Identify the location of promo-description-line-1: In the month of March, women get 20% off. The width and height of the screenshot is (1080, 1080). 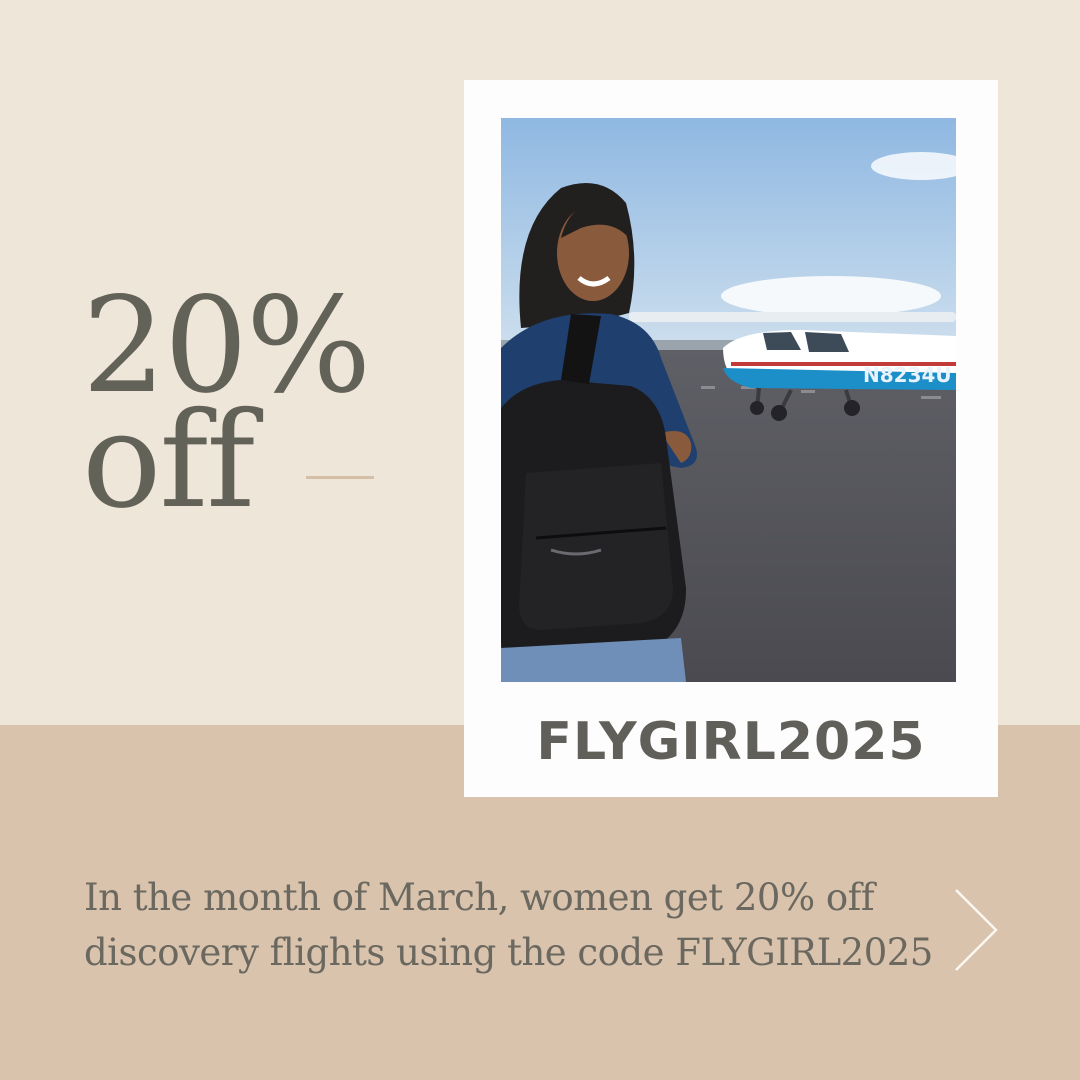
(479, 897).